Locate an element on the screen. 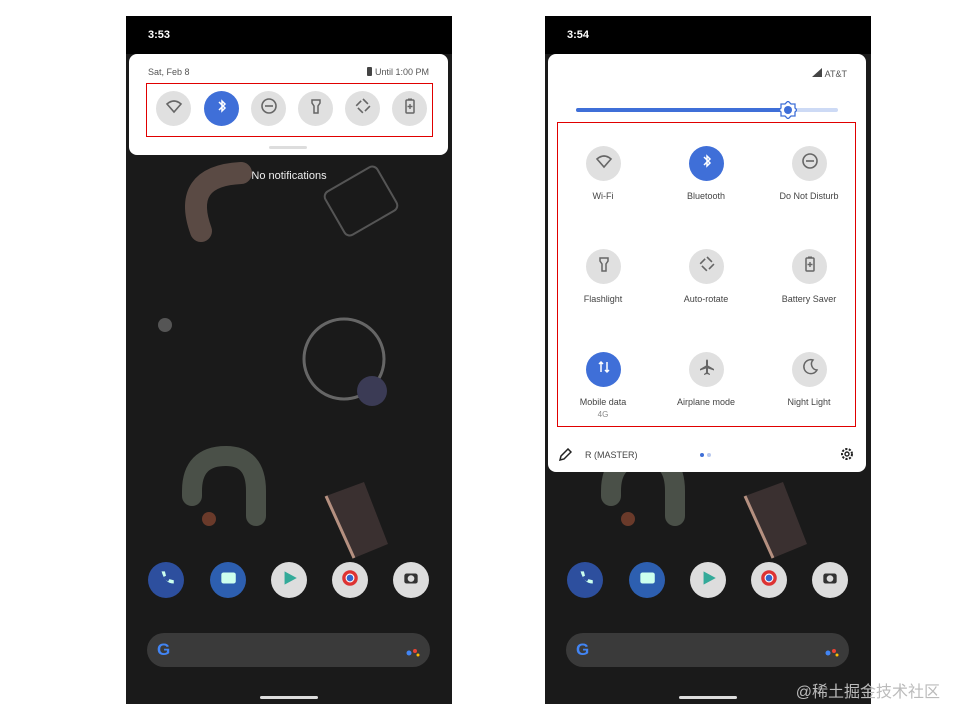 Image resolution: width=960 pixels, height=720 pixels. watermark: @稀土掘金技术社区 is located at coordinates (867, 692).